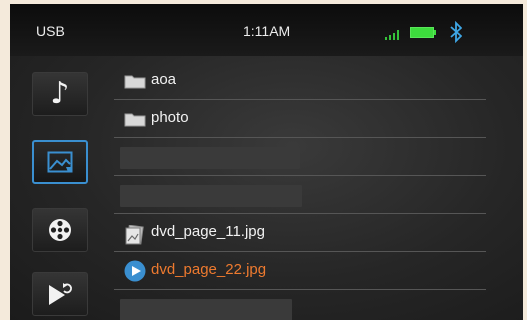 The height and width of the screenshot is (320, 527). What do you see at coordinates (50, 31) in the screenshot?
I see `source-label: USB` at bounding box center [50, 31].